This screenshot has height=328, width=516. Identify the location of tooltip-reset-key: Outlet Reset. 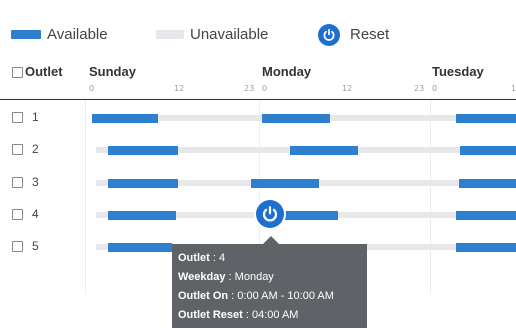
(210, 315).